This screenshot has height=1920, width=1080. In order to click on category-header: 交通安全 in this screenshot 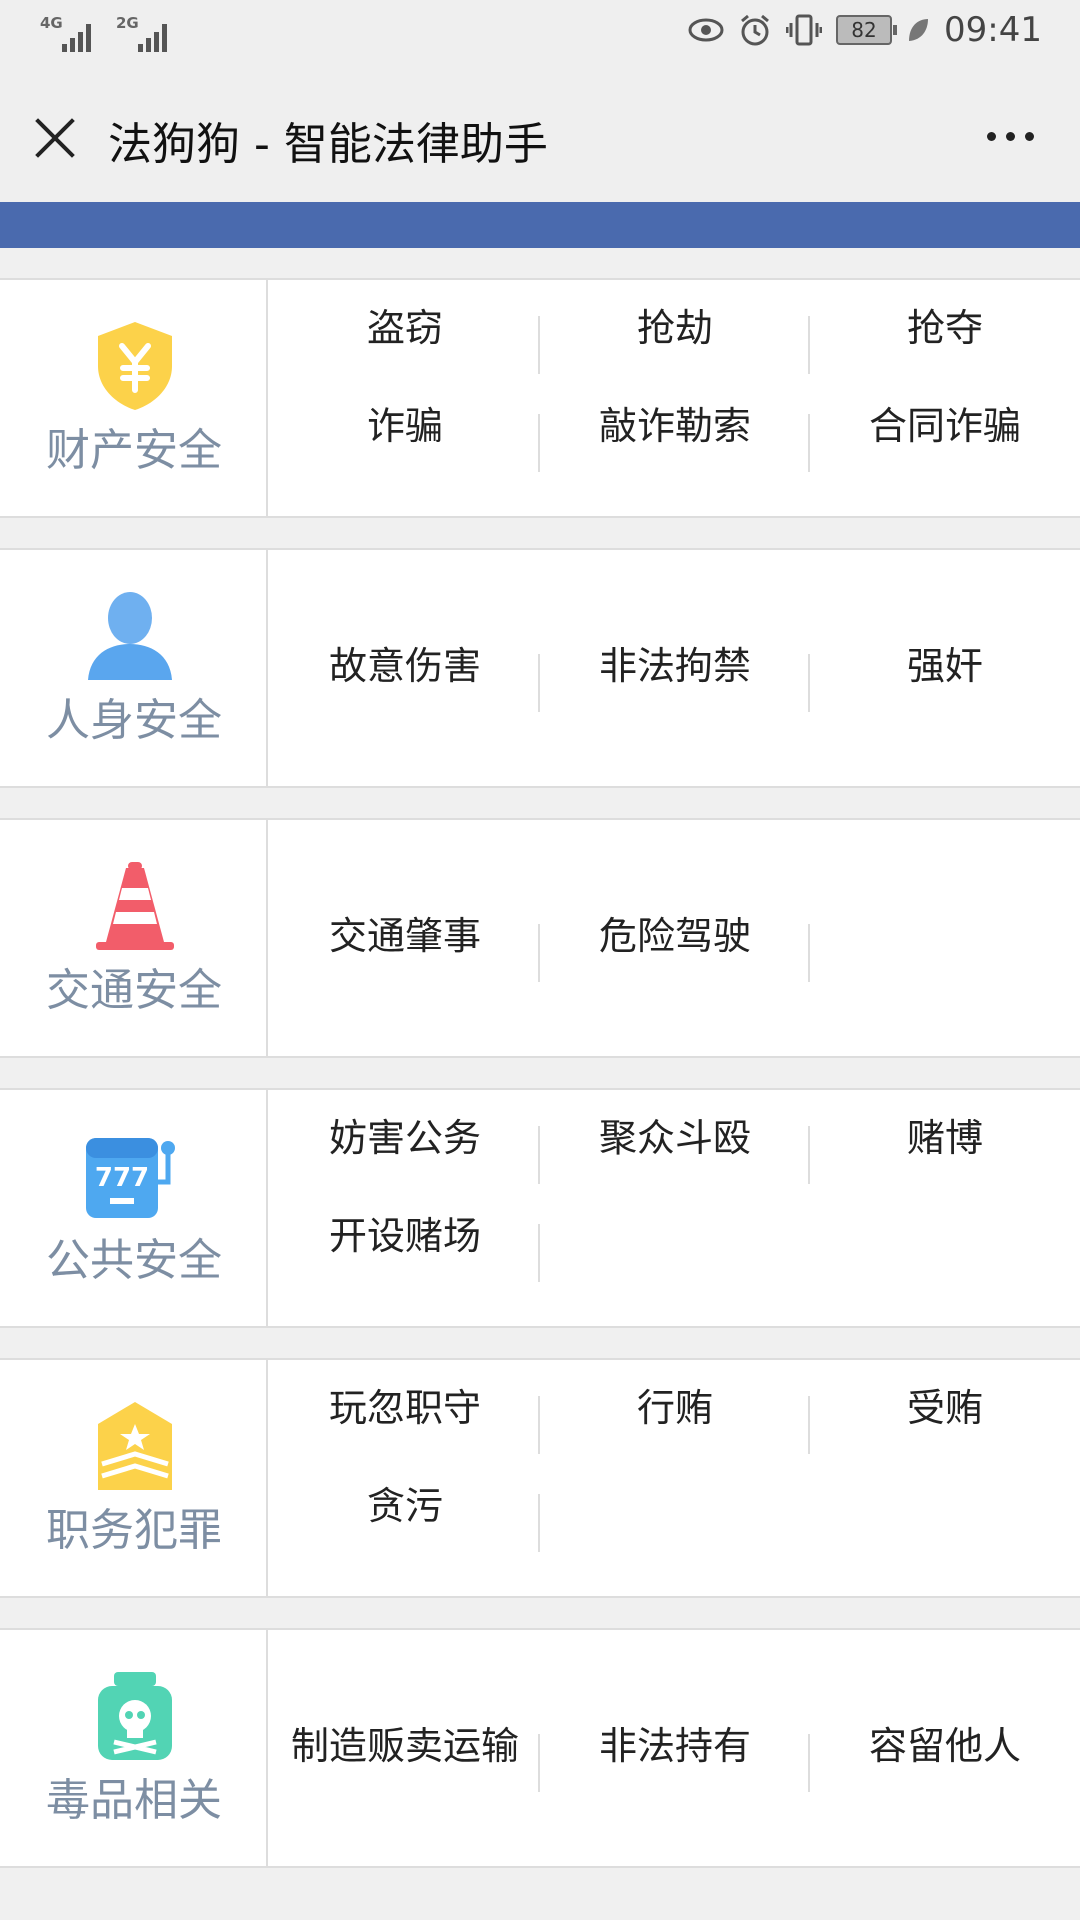, I will do `click(134, 938)`.